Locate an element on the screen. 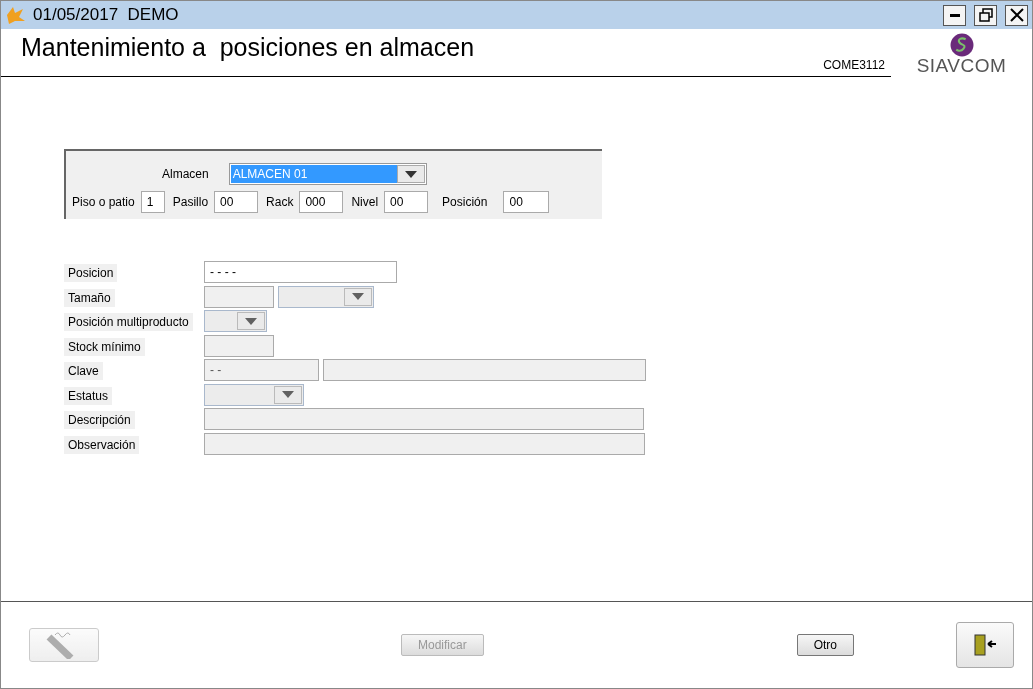 The width and height of the screenshot is (1033, 689). exit-button is located at coordinates (985, 645).